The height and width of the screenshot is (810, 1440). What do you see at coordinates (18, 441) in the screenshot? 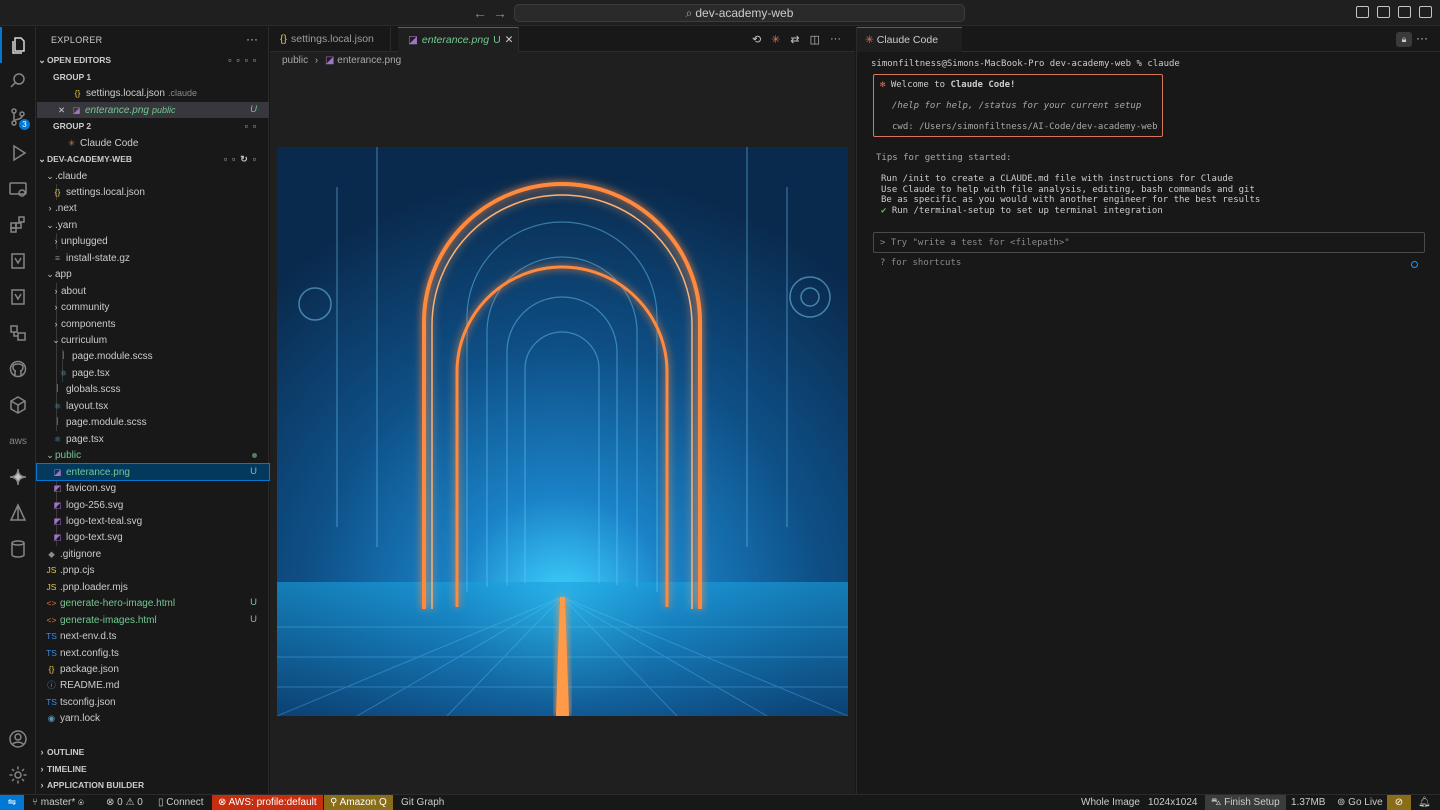
I see `aws-icon: aws` at bounding box center [18, 441].